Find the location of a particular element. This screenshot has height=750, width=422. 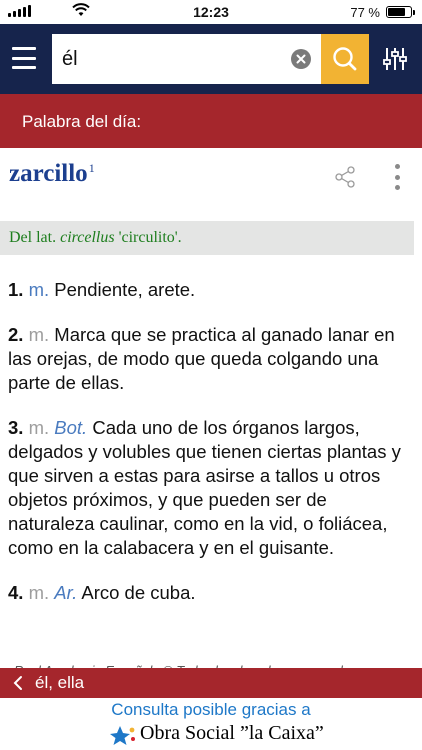

search-input is located at coordinates (172, 59).